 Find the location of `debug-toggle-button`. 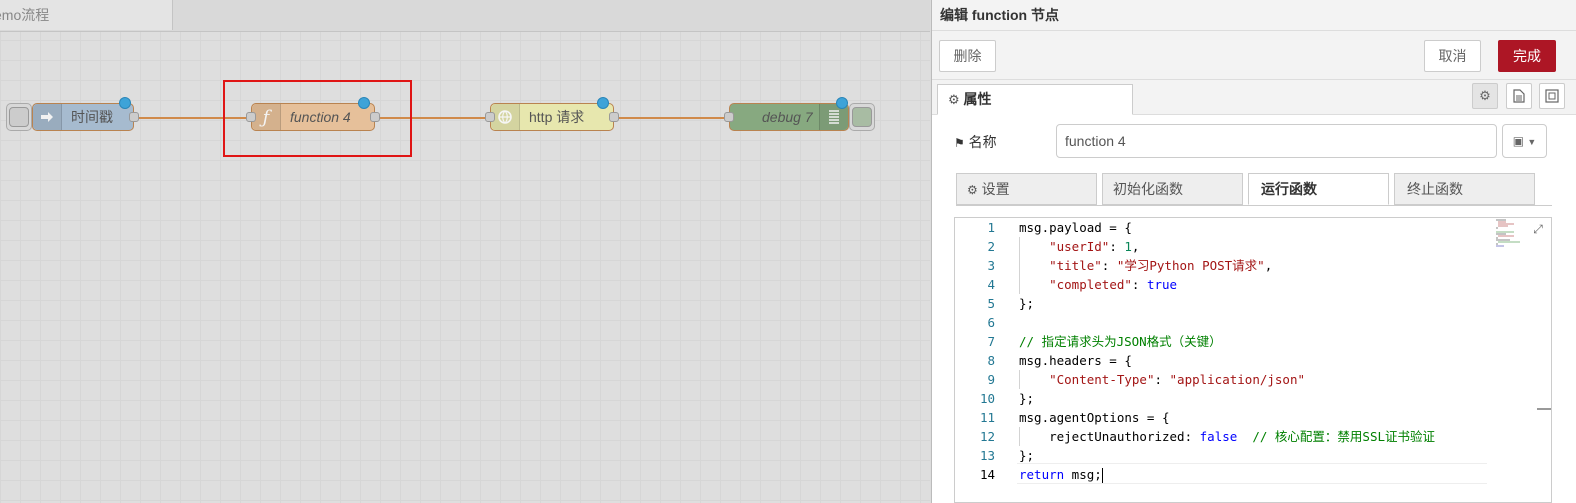

debug-toggle-button is located at coordinates (862, 117).